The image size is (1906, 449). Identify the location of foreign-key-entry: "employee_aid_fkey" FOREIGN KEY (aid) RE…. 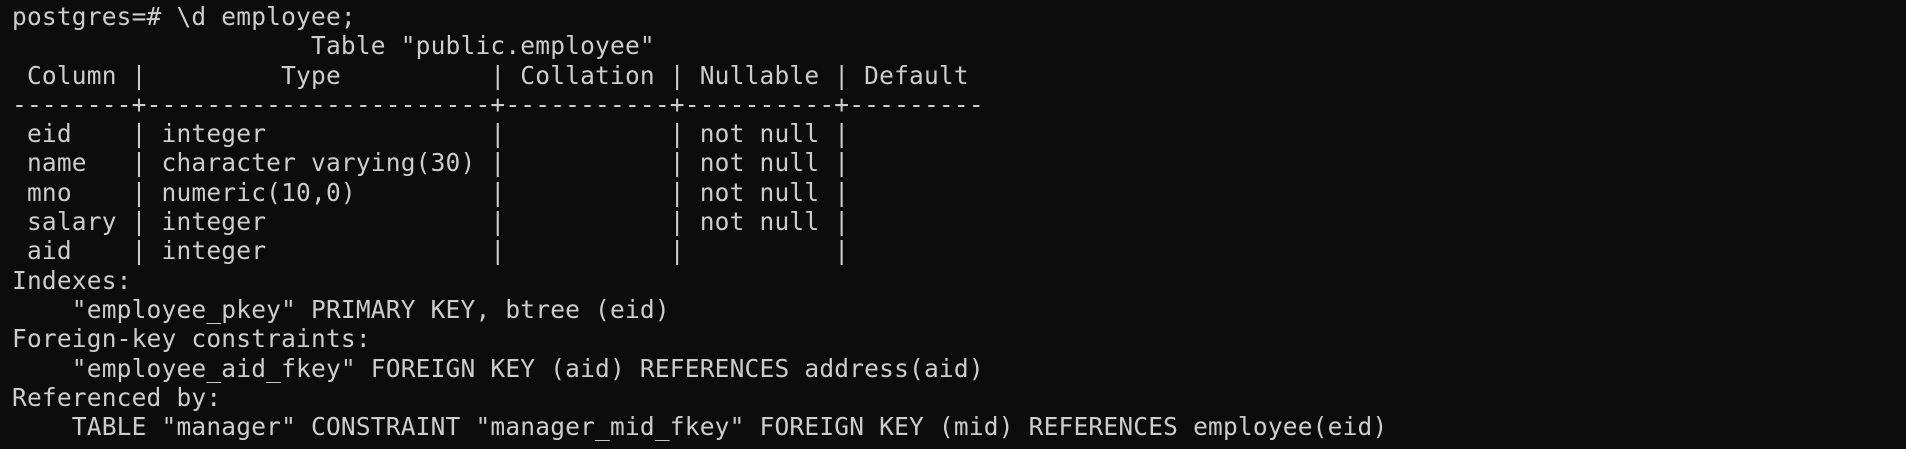
(498, 368).